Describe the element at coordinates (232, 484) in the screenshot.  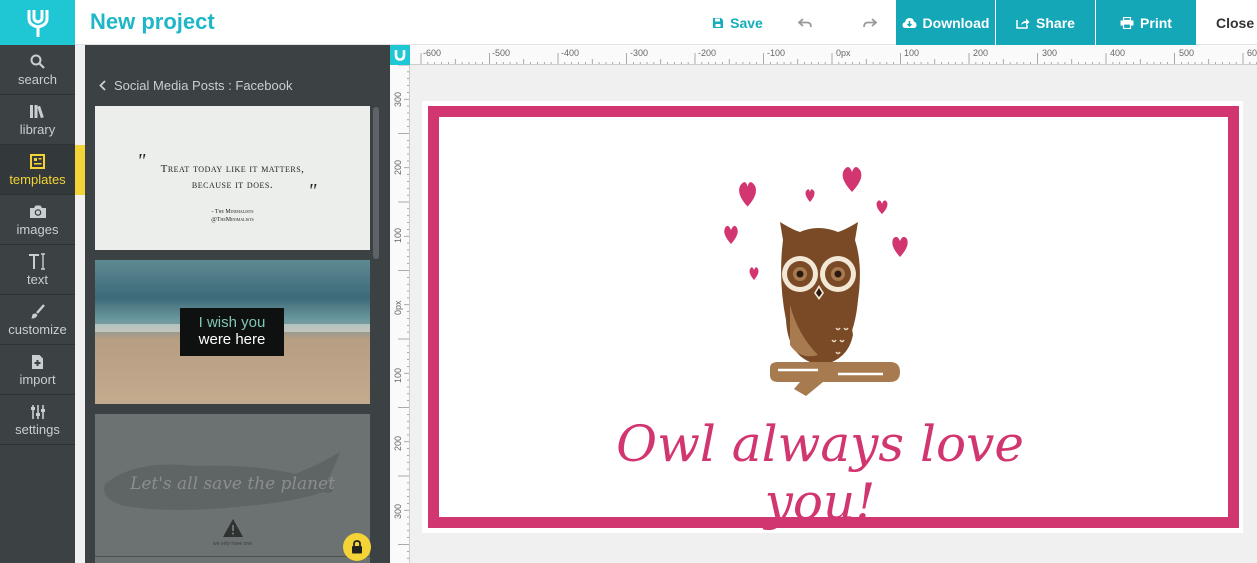
I see `template-whale-line1: Let's all save the planet` at that location.